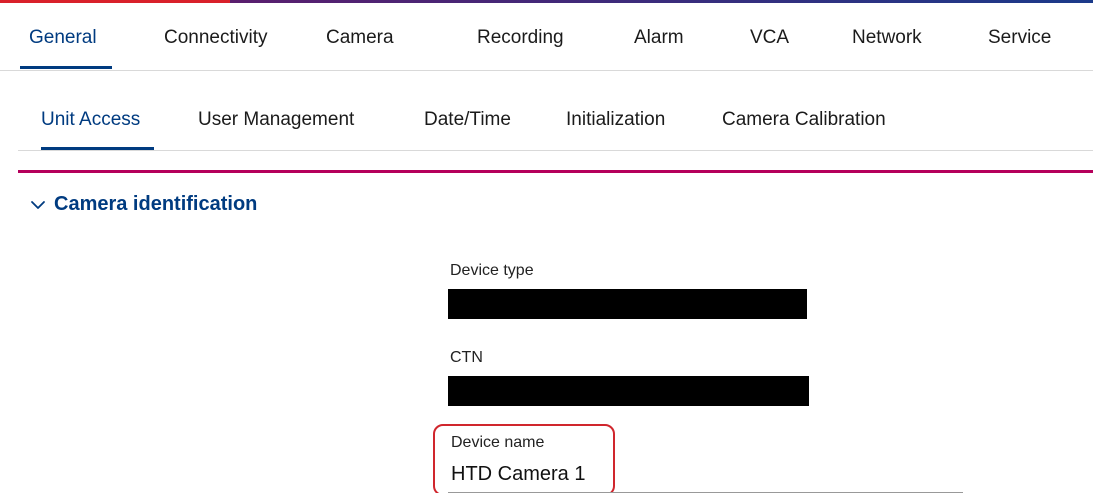 Image resolution: width=1093 pixels, height=493 pixels. Describe the element at coordinates (467, 120) in the screenshot. I see `subtab-date-time: Date/Time` at that location.